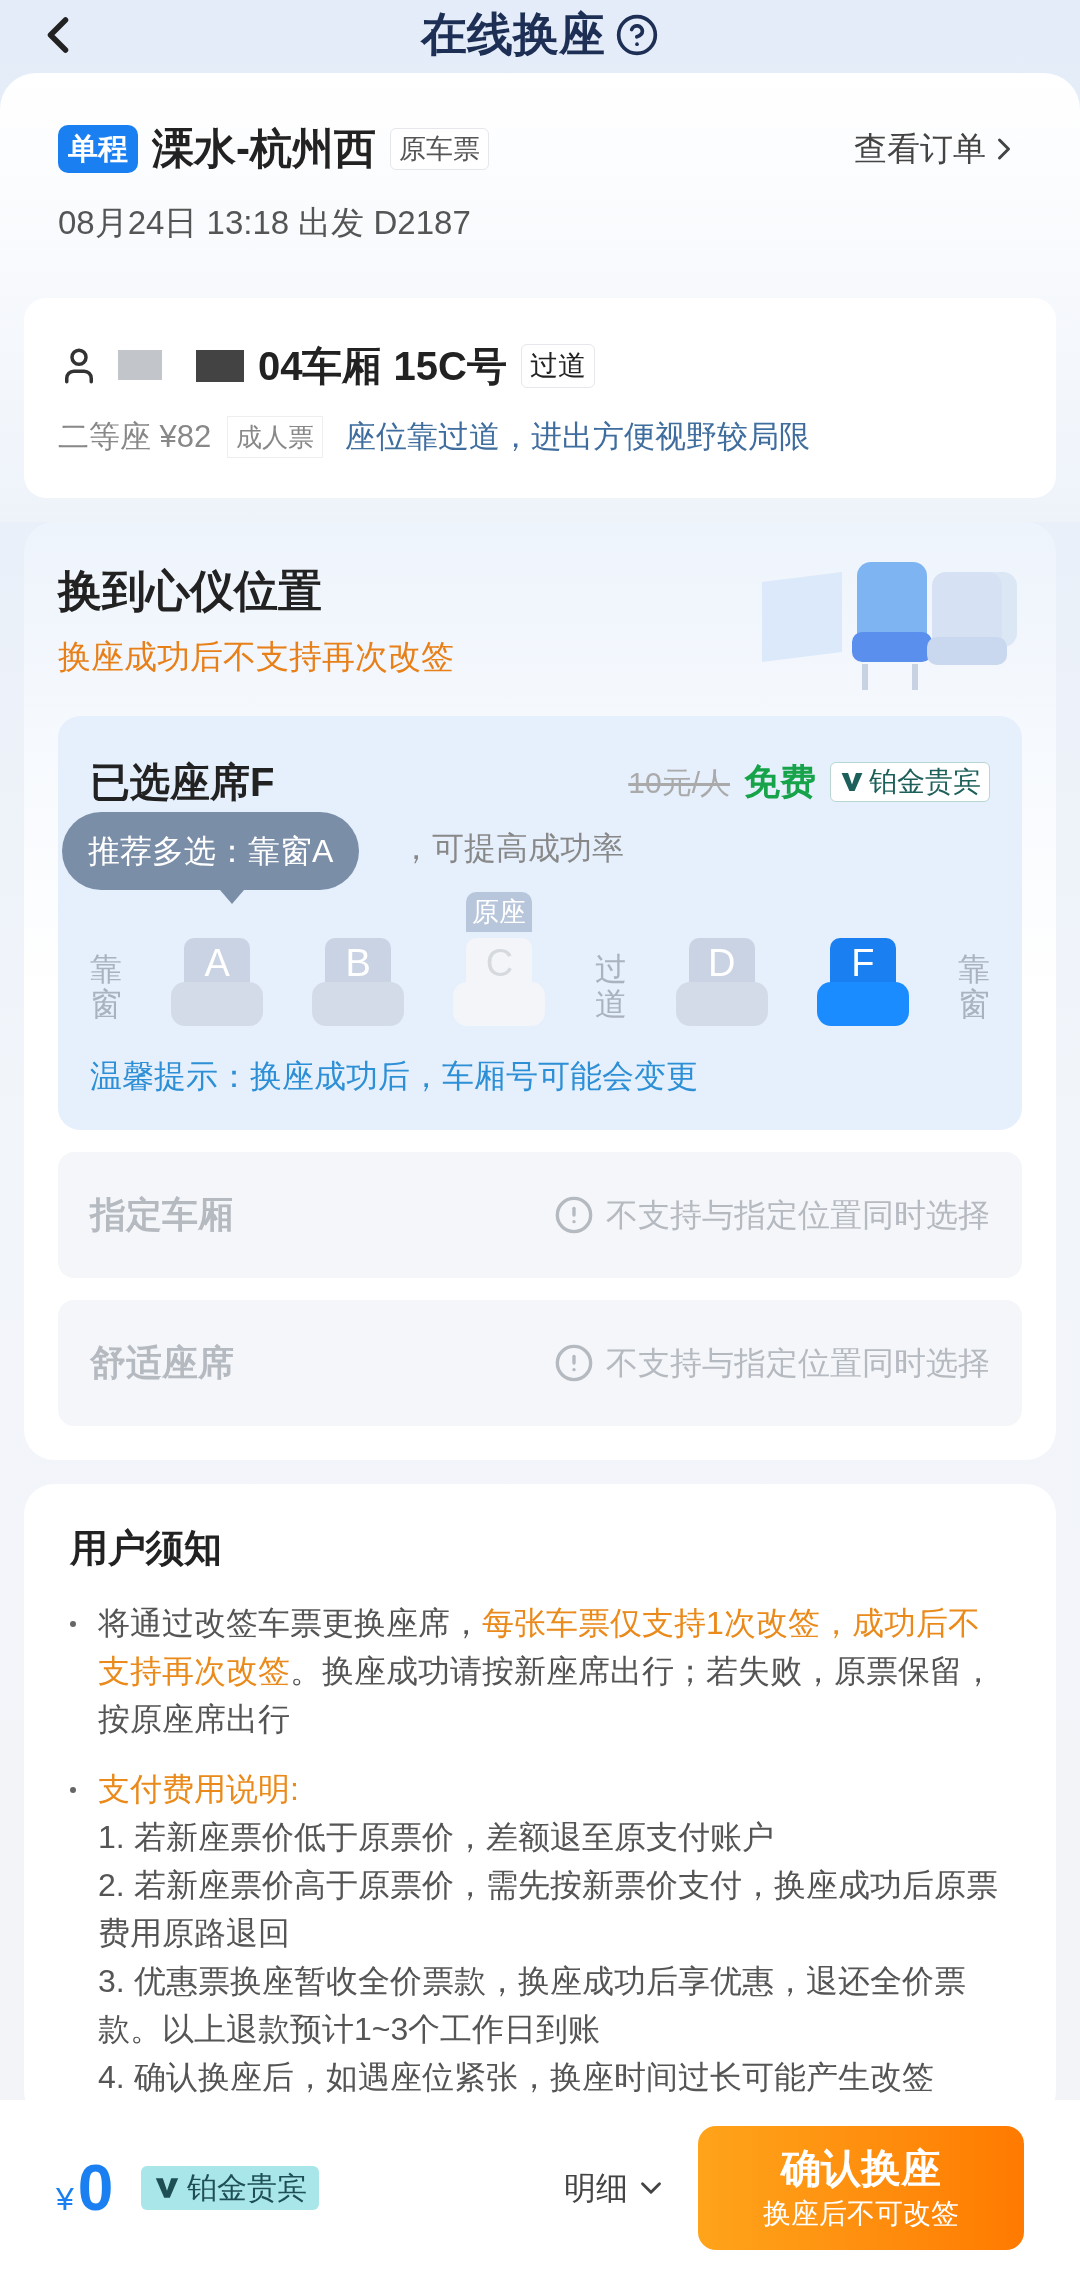  What do you see at coordinates (182, 782) in the screenshot?
I see `selected-seat-label: 已选座席F` at bounding box center [182, 782].